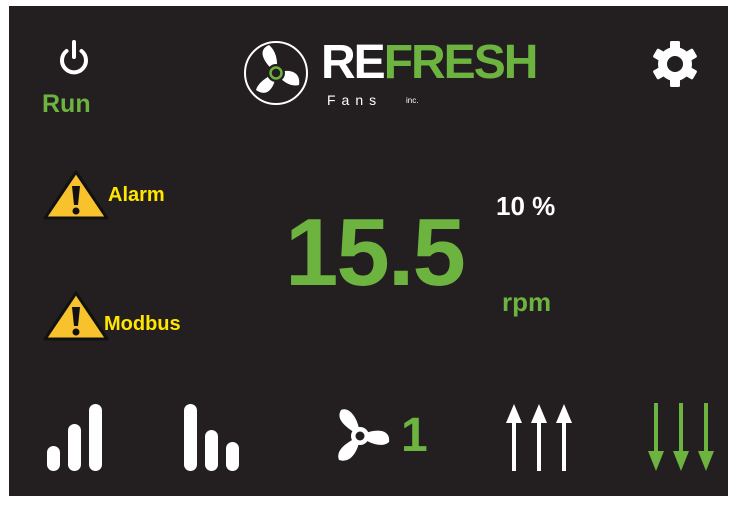 This screenshot has width=737, height=506. I want to click on modbus-label: Modbus, so click(142, 324).